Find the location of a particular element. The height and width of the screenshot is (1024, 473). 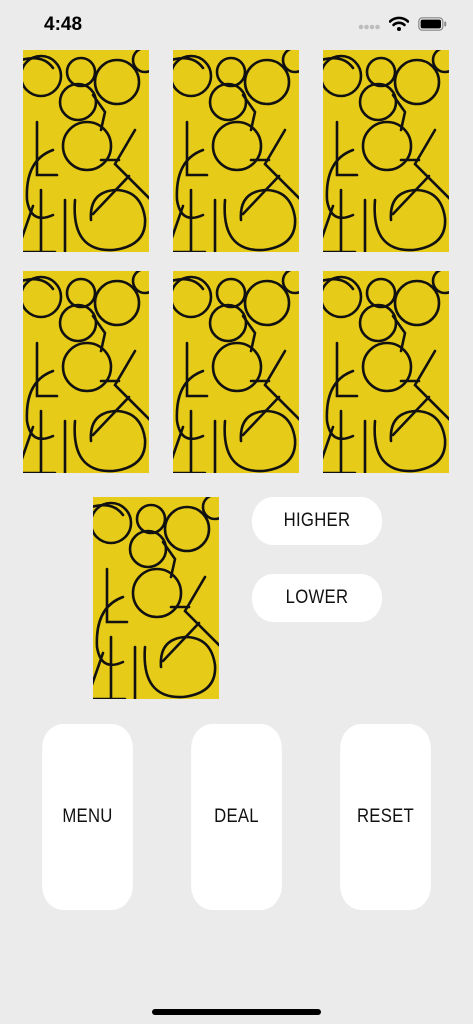

higher-button: HIGHER is located at coordinates (317, 521).